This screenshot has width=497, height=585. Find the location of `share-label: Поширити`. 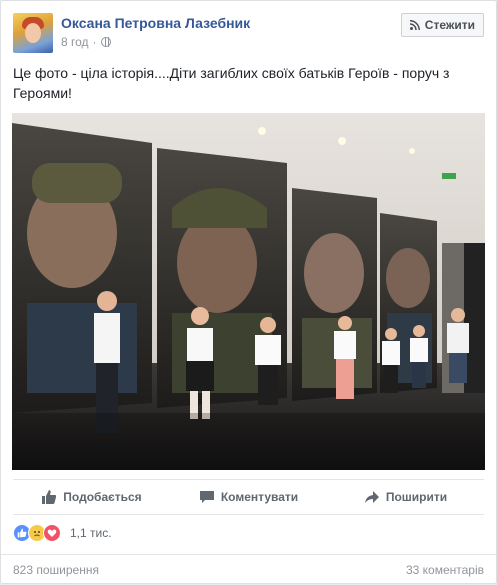

share-label: Поширити is located at coordinates (416, 497).